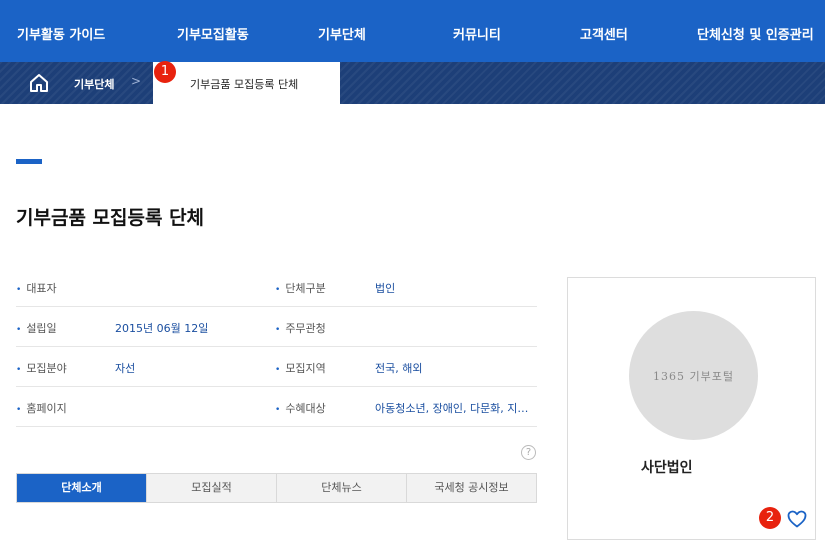  I want to click on nav-item-donation-guide: 기부활동 가이드, so click(61, 33).